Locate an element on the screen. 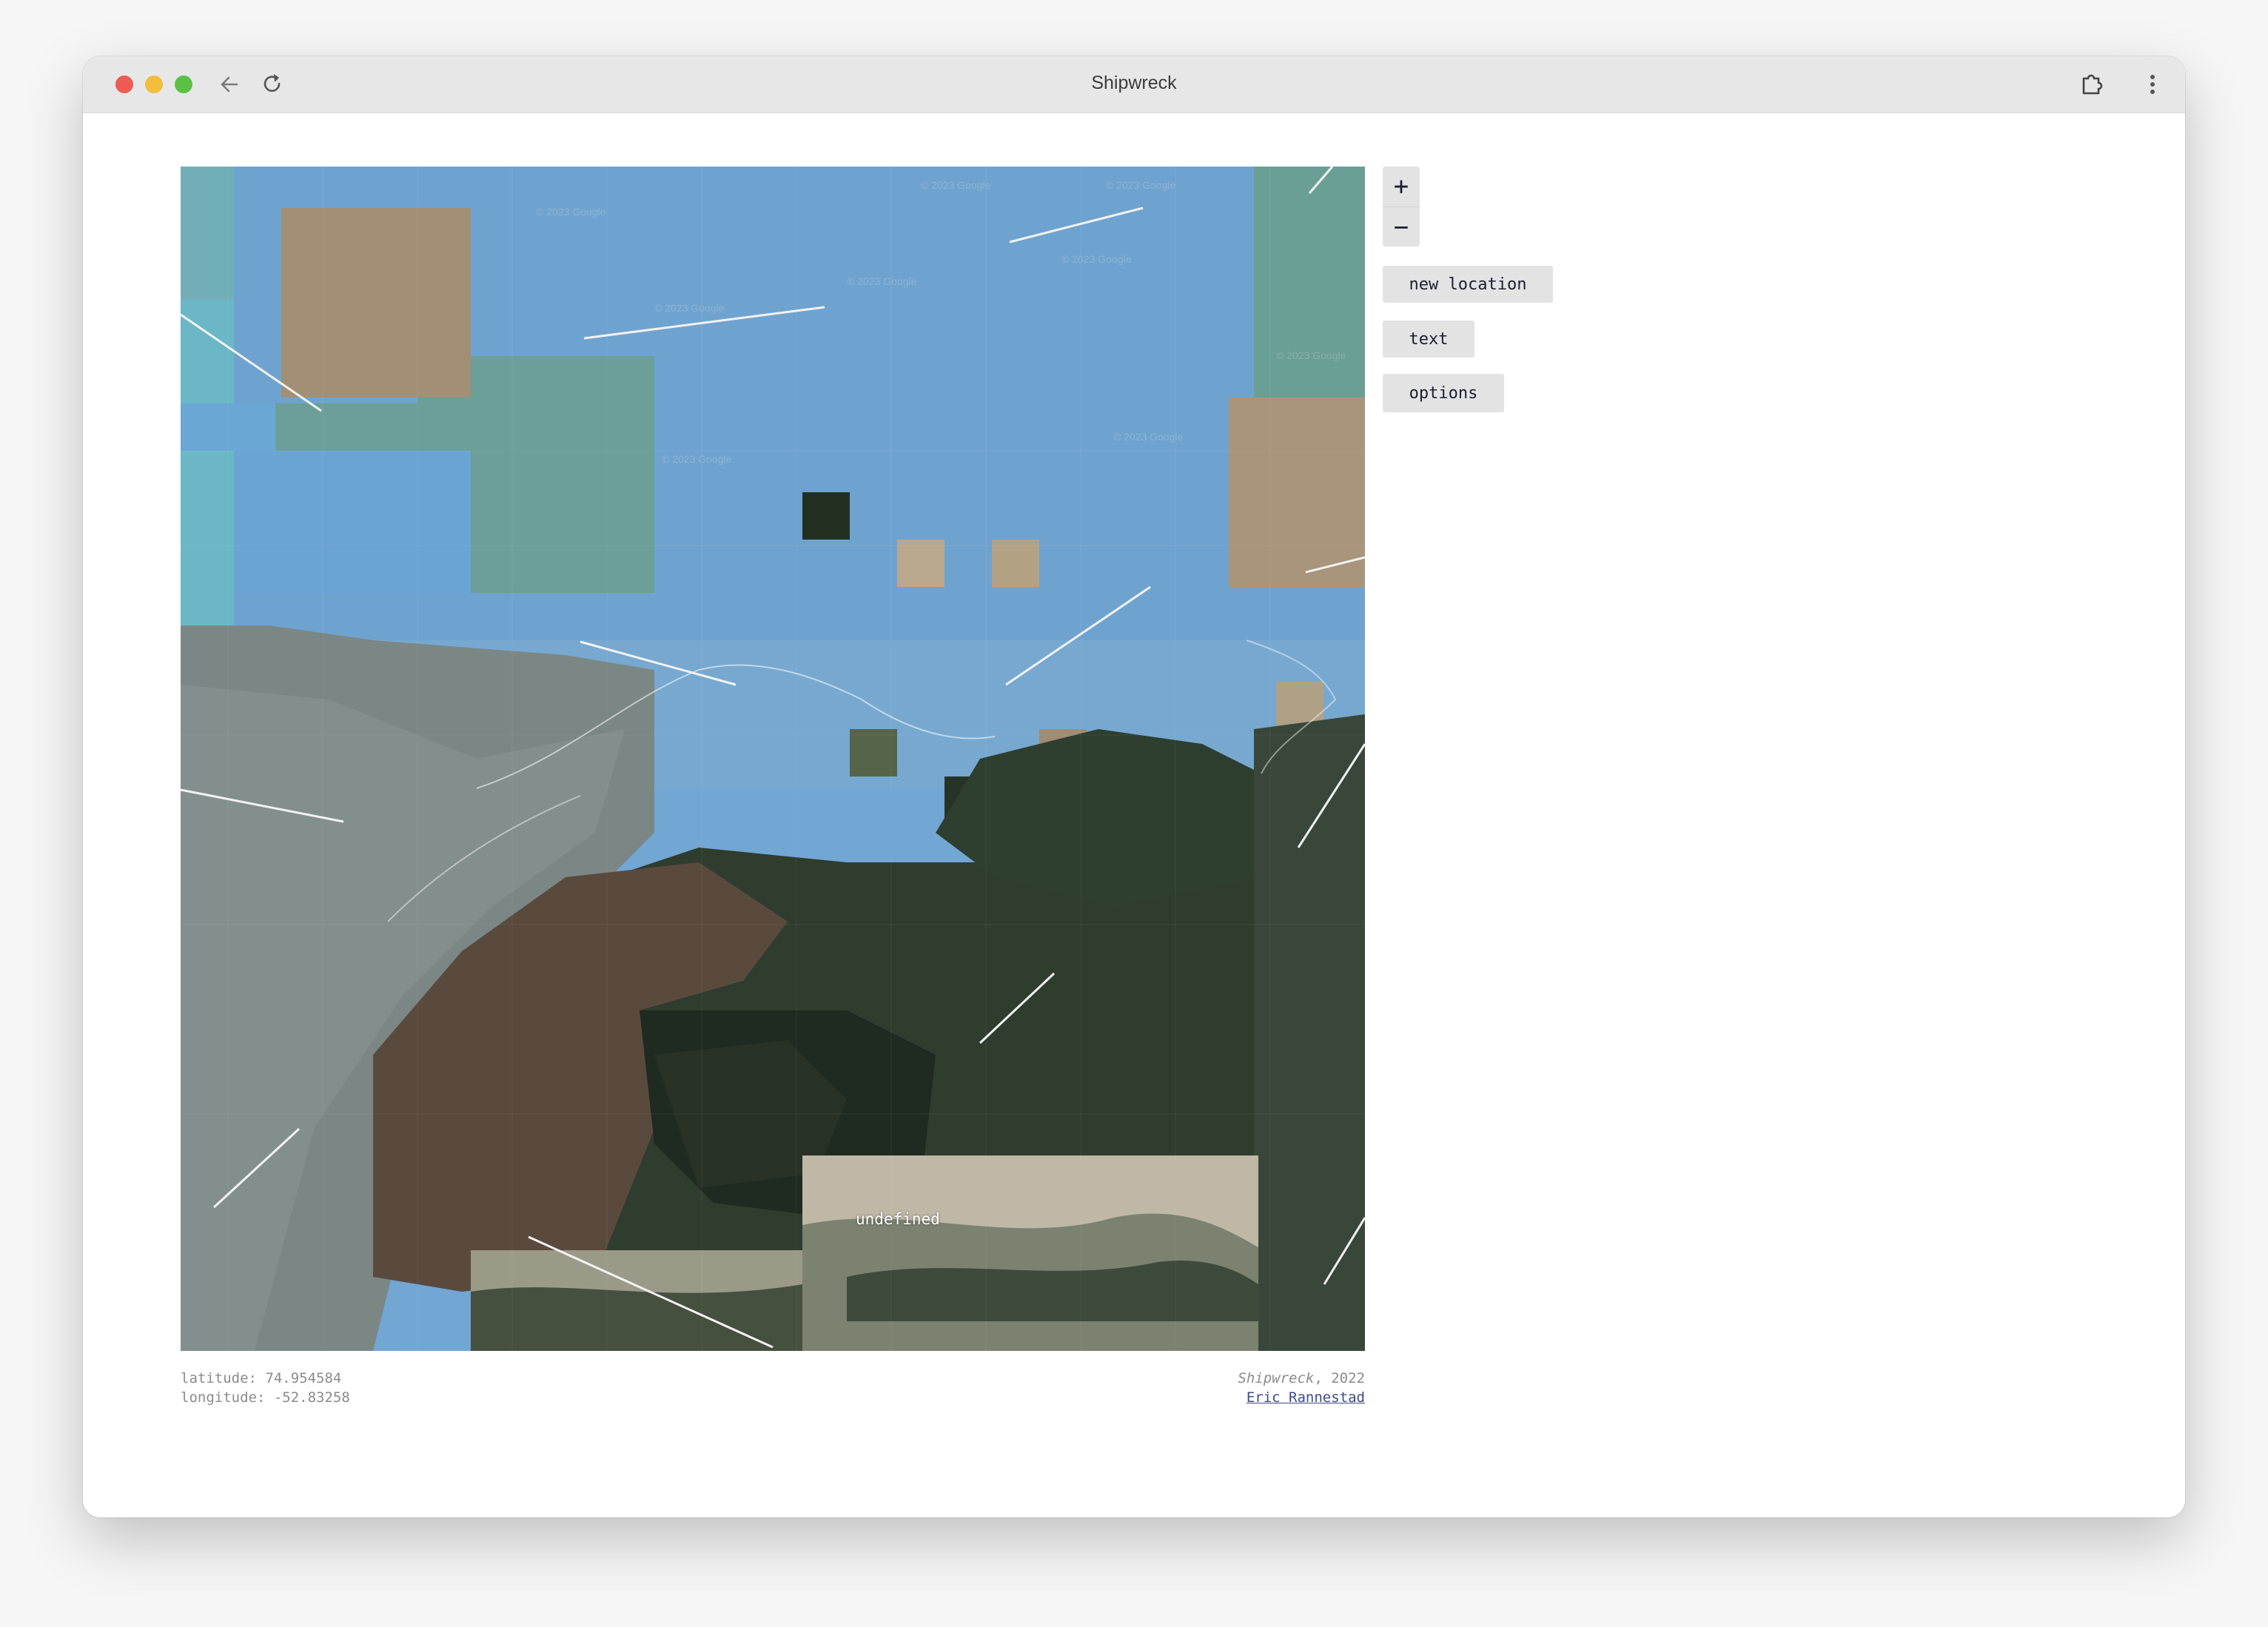  work-credit-line: Shipwreck, 2022 is located at coordinates (1301, 1379).